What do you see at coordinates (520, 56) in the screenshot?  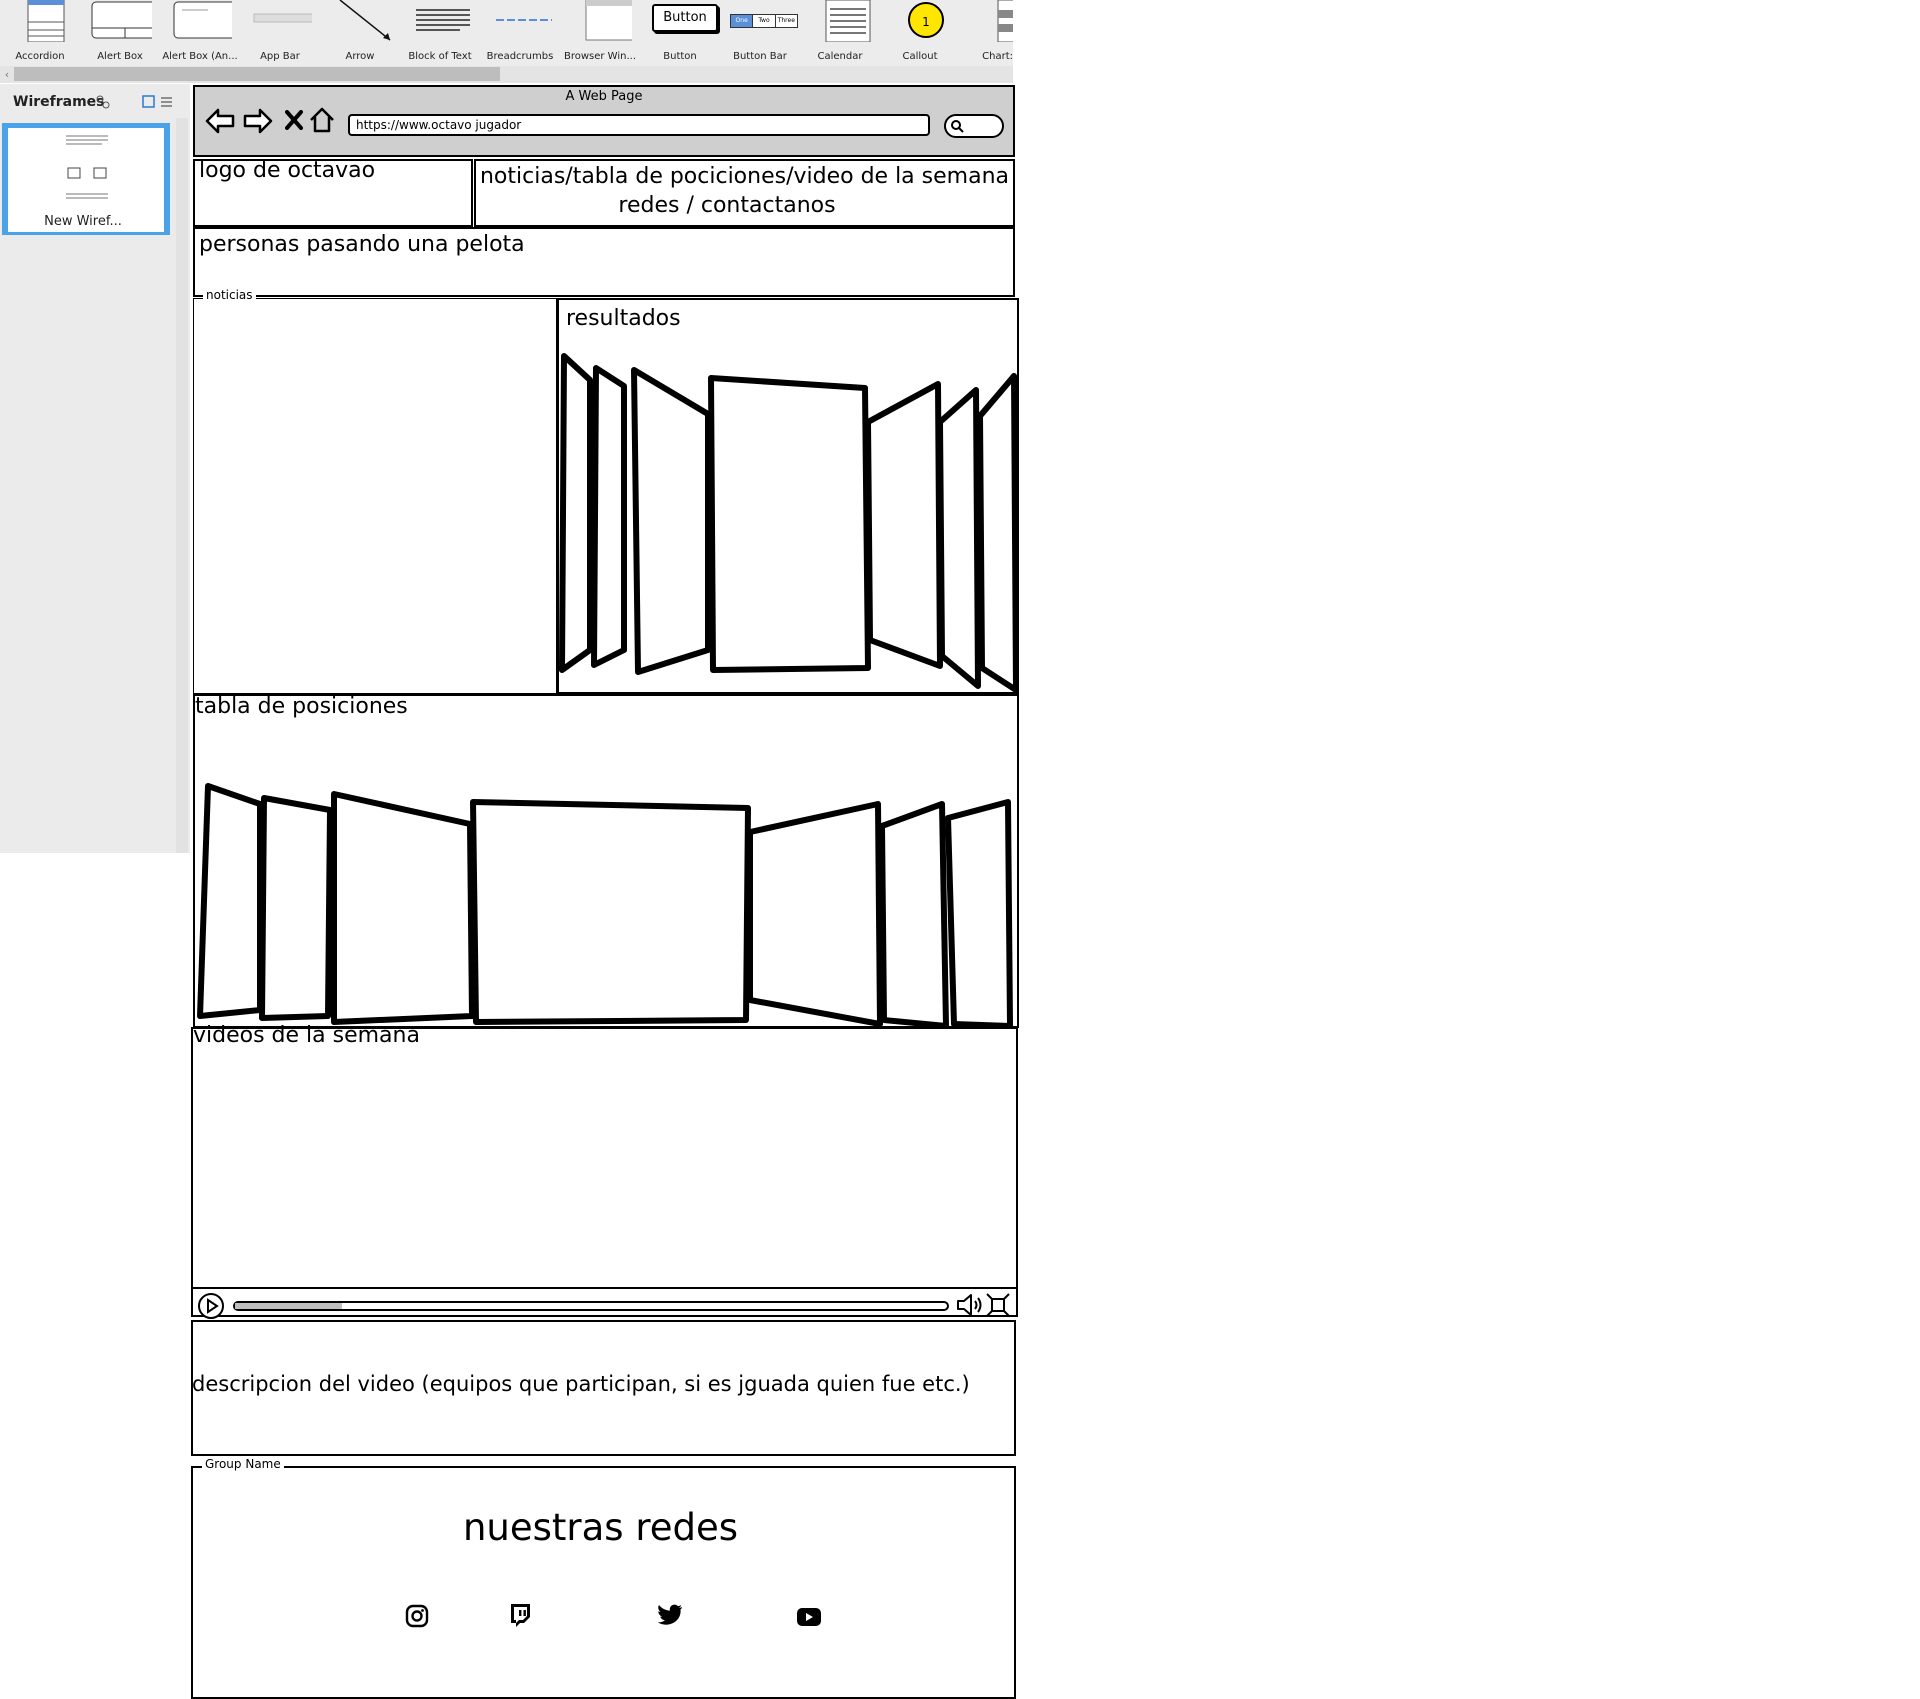 I see `library-item-label: Breadcrumbs` at bounding box center [520, 56].